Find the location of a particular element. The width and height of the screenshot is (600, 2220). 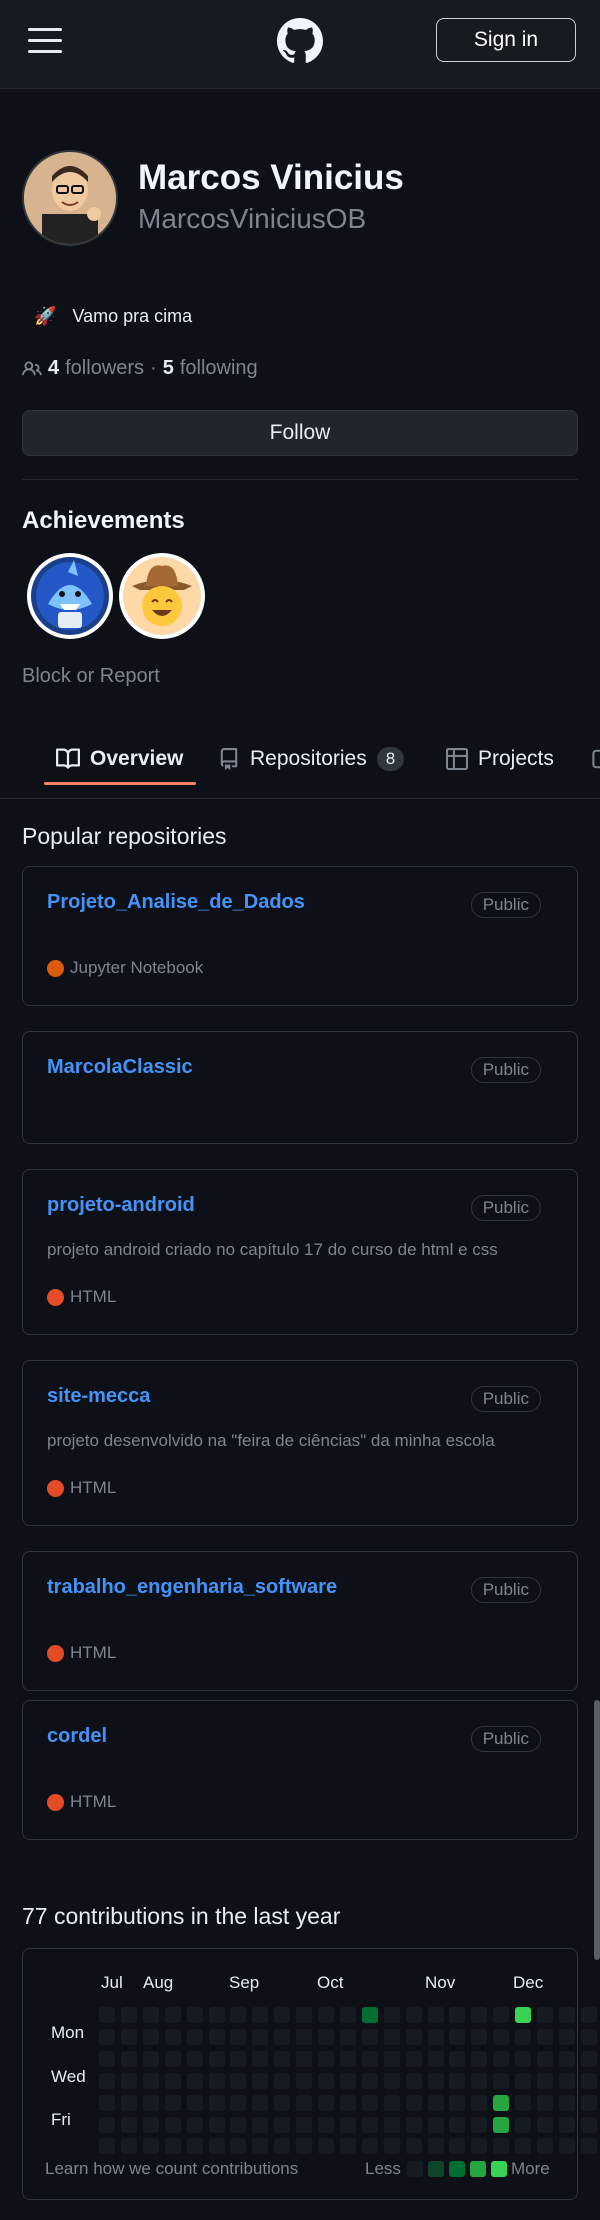

tab-overview: Overview is located at coordinates (119, 759).